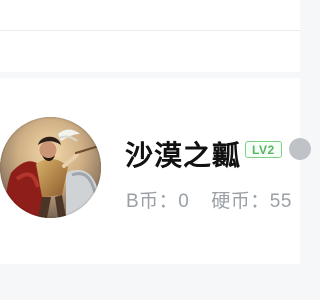  I want to click on coin-stats: B币：0 硬币：55, so click(209, 199).